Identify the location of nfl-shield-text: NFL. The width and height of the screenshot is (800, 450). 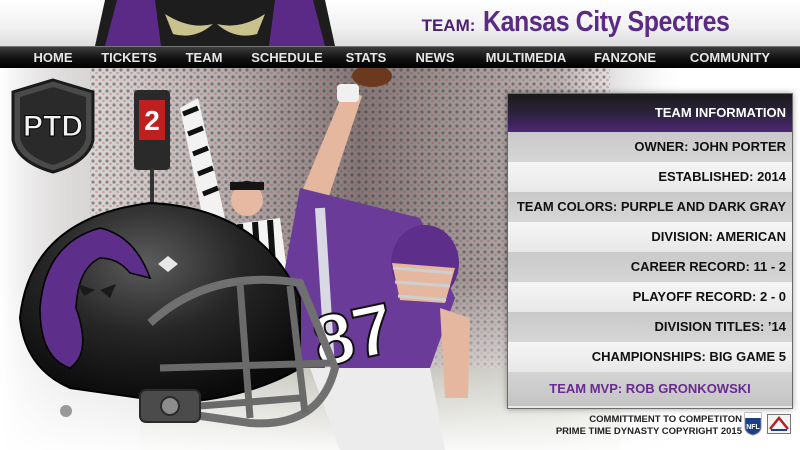
(753, 427).